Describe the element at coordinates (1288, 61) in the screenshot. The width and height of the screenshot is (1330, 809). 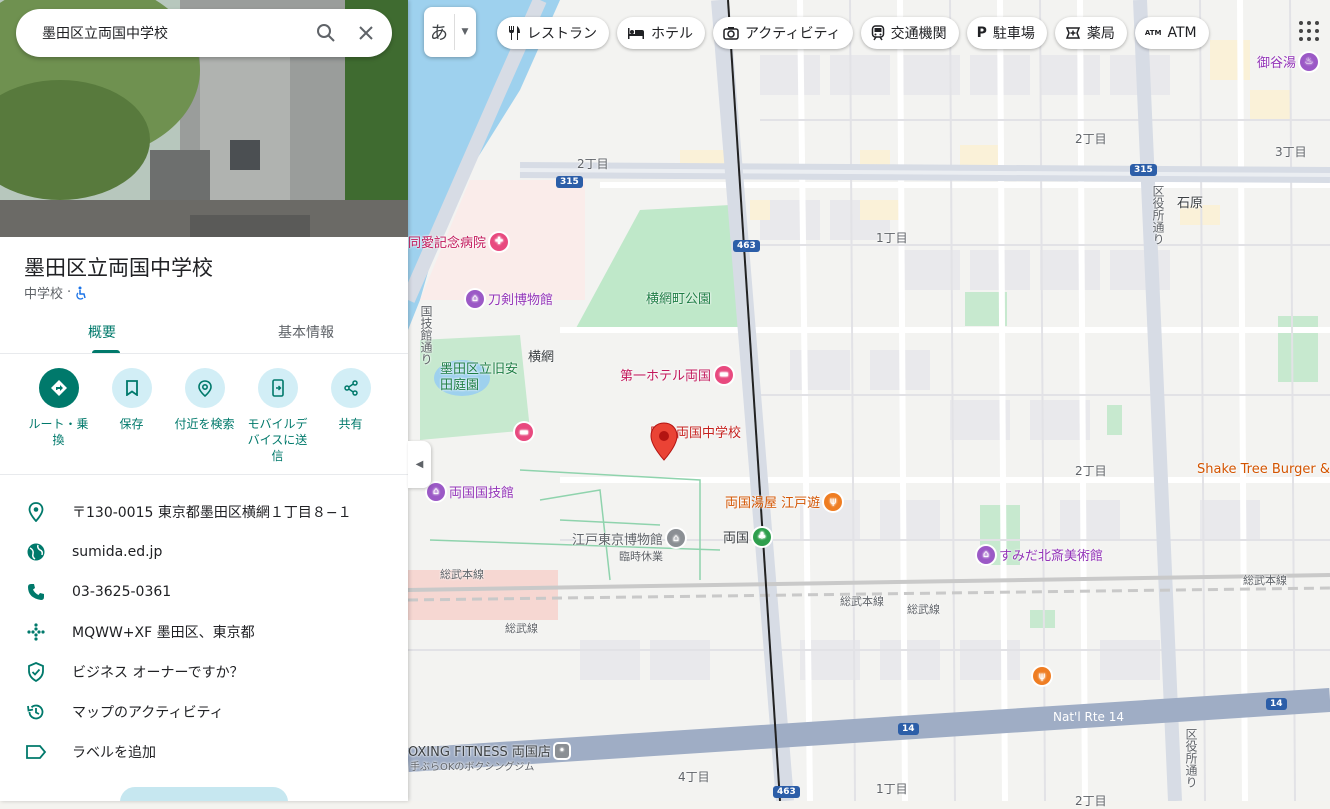
I see `poi-mitaniyu: ♨ 御谷湯` at that location.